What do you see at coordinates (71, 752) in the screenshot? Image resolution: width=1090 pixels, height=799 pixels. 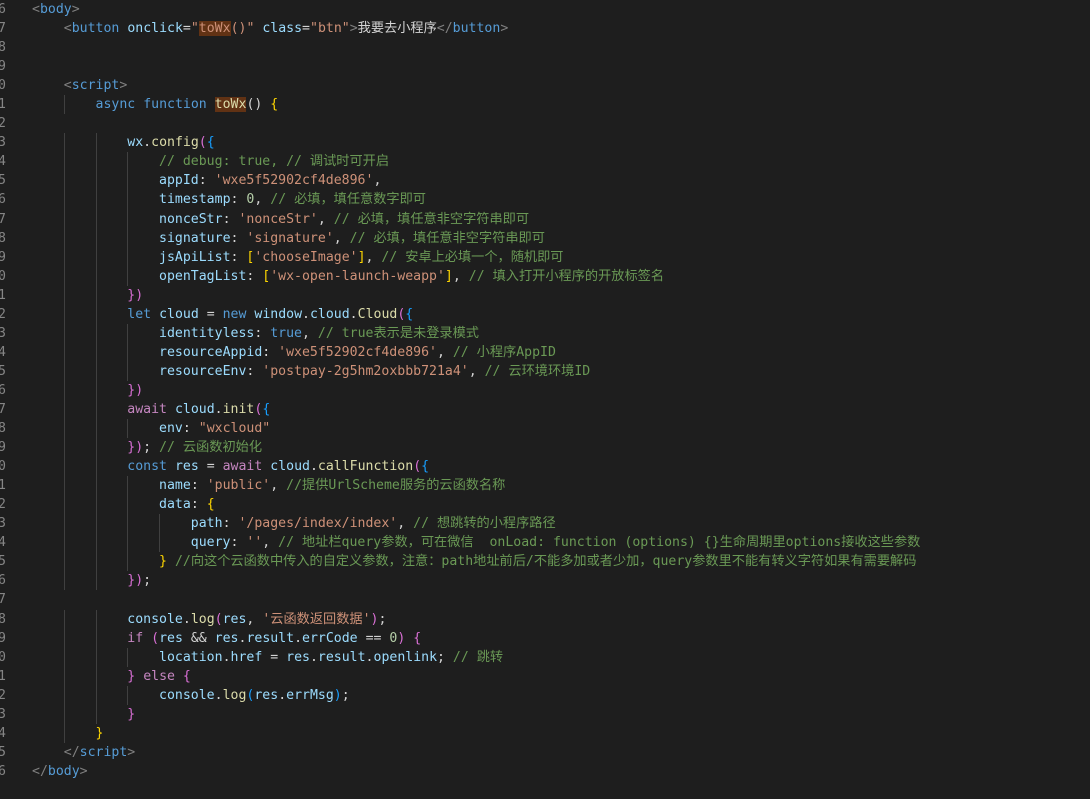 I see `code-token: </` at bounding box center [71, 752].